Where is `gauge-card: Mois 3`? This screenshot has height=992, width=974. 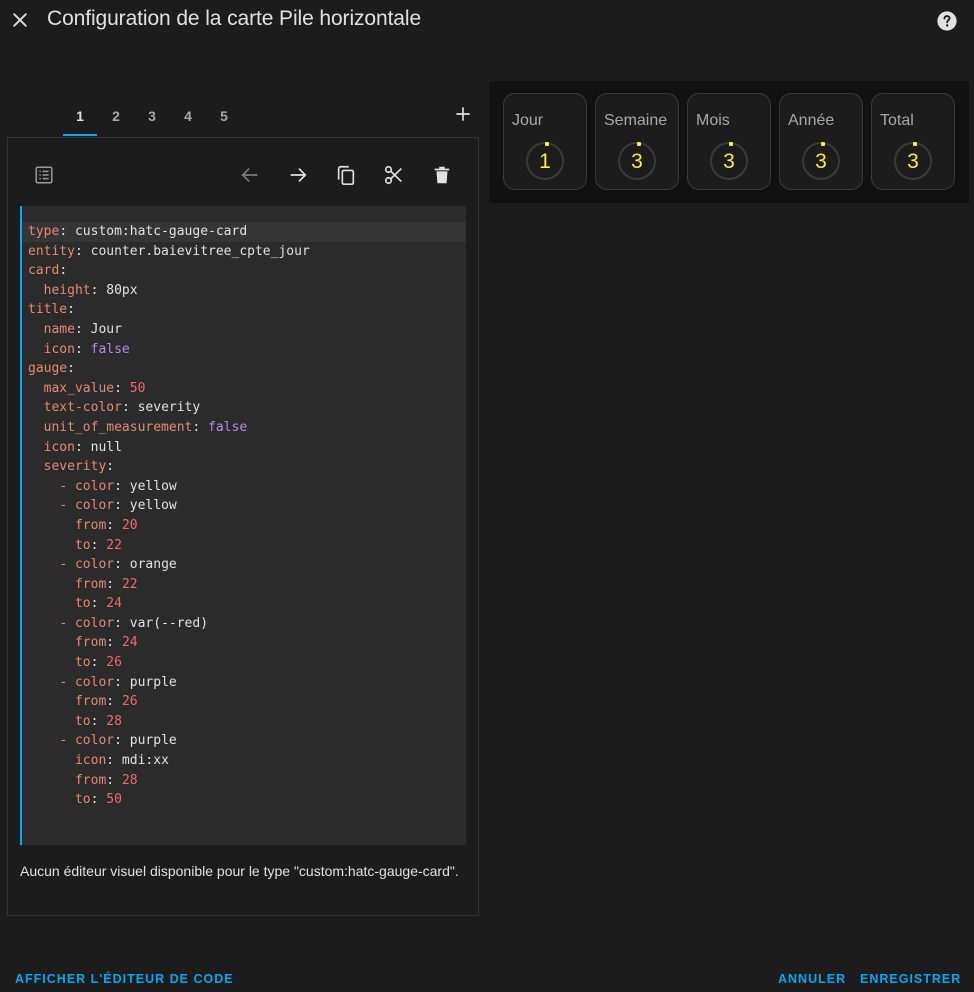 gauge-card: Mois 3 is located at coordinates (729, 141).